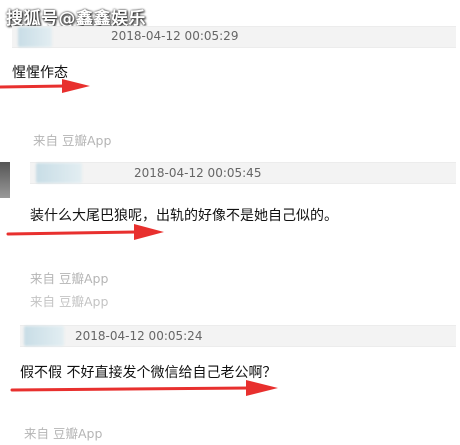 The width and height of the screenshot is (460, 445). What do you see at coordinates (198, 173) in the screenshot?
I see `comment-timestamp: 2018-04-12 00:05:45` at bounding box center [198, 173].